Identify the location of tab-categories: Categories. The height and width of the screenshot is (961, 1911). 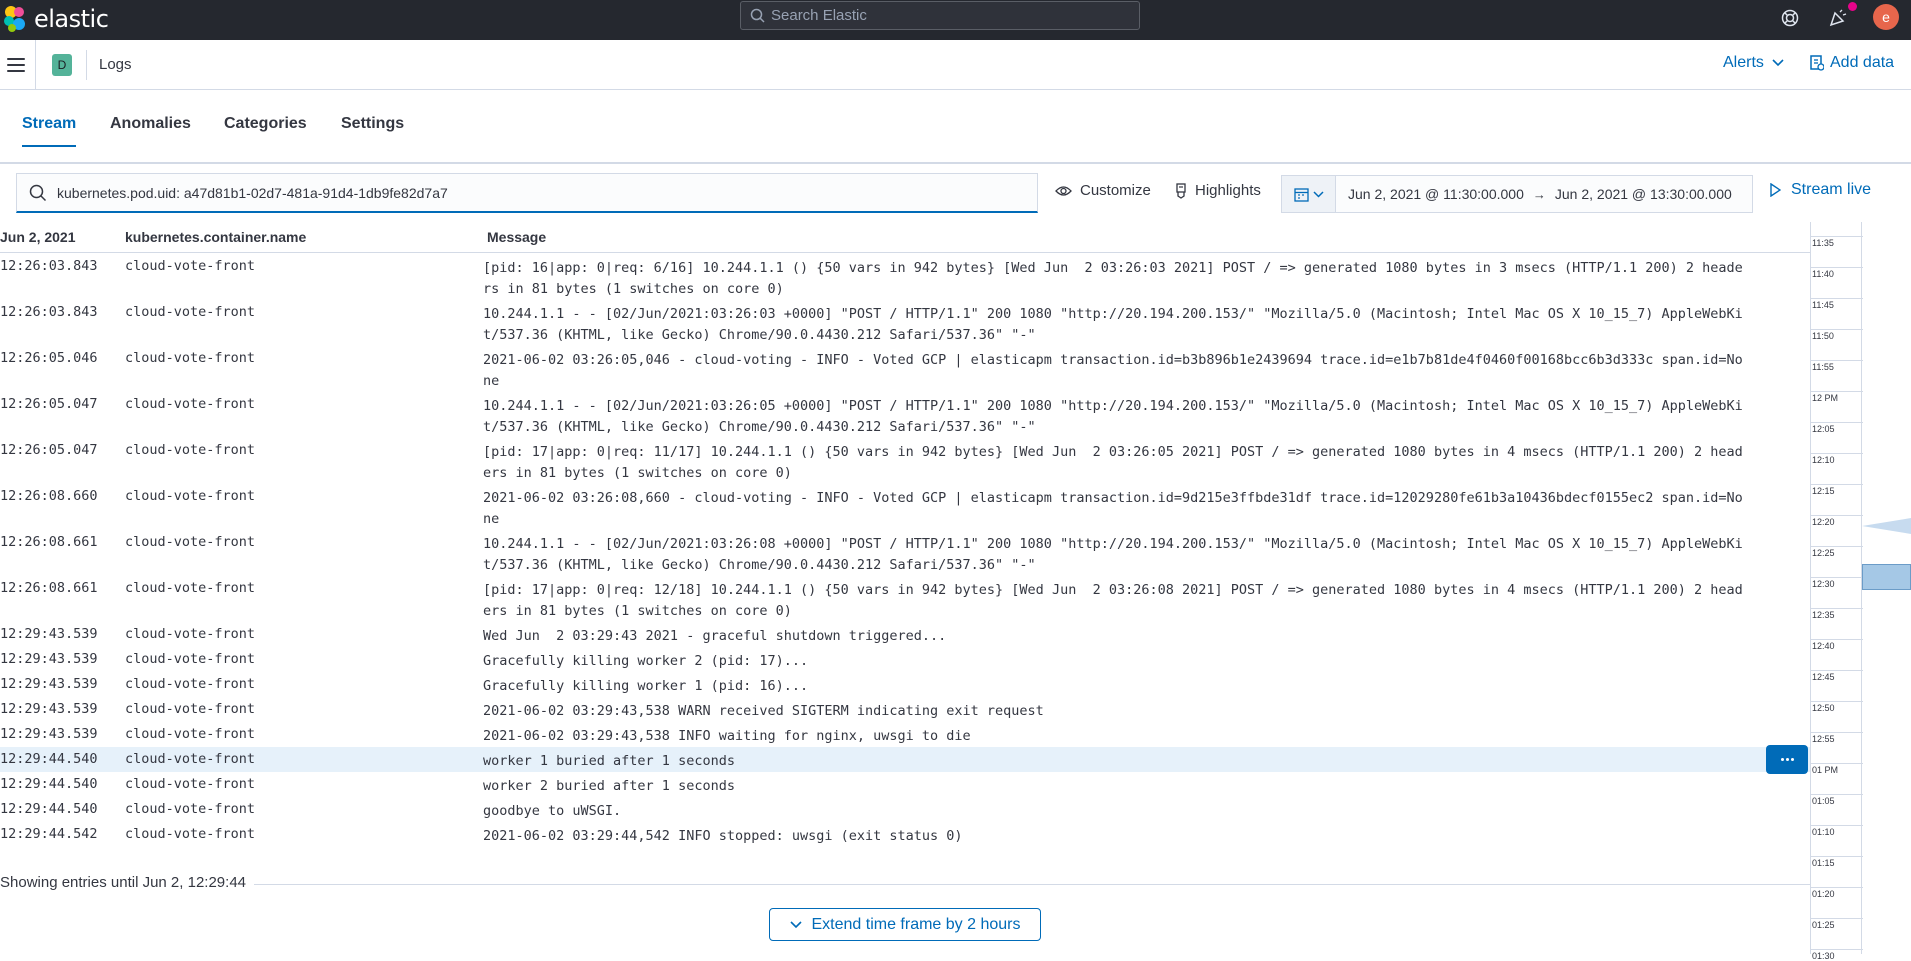
(265, 130).